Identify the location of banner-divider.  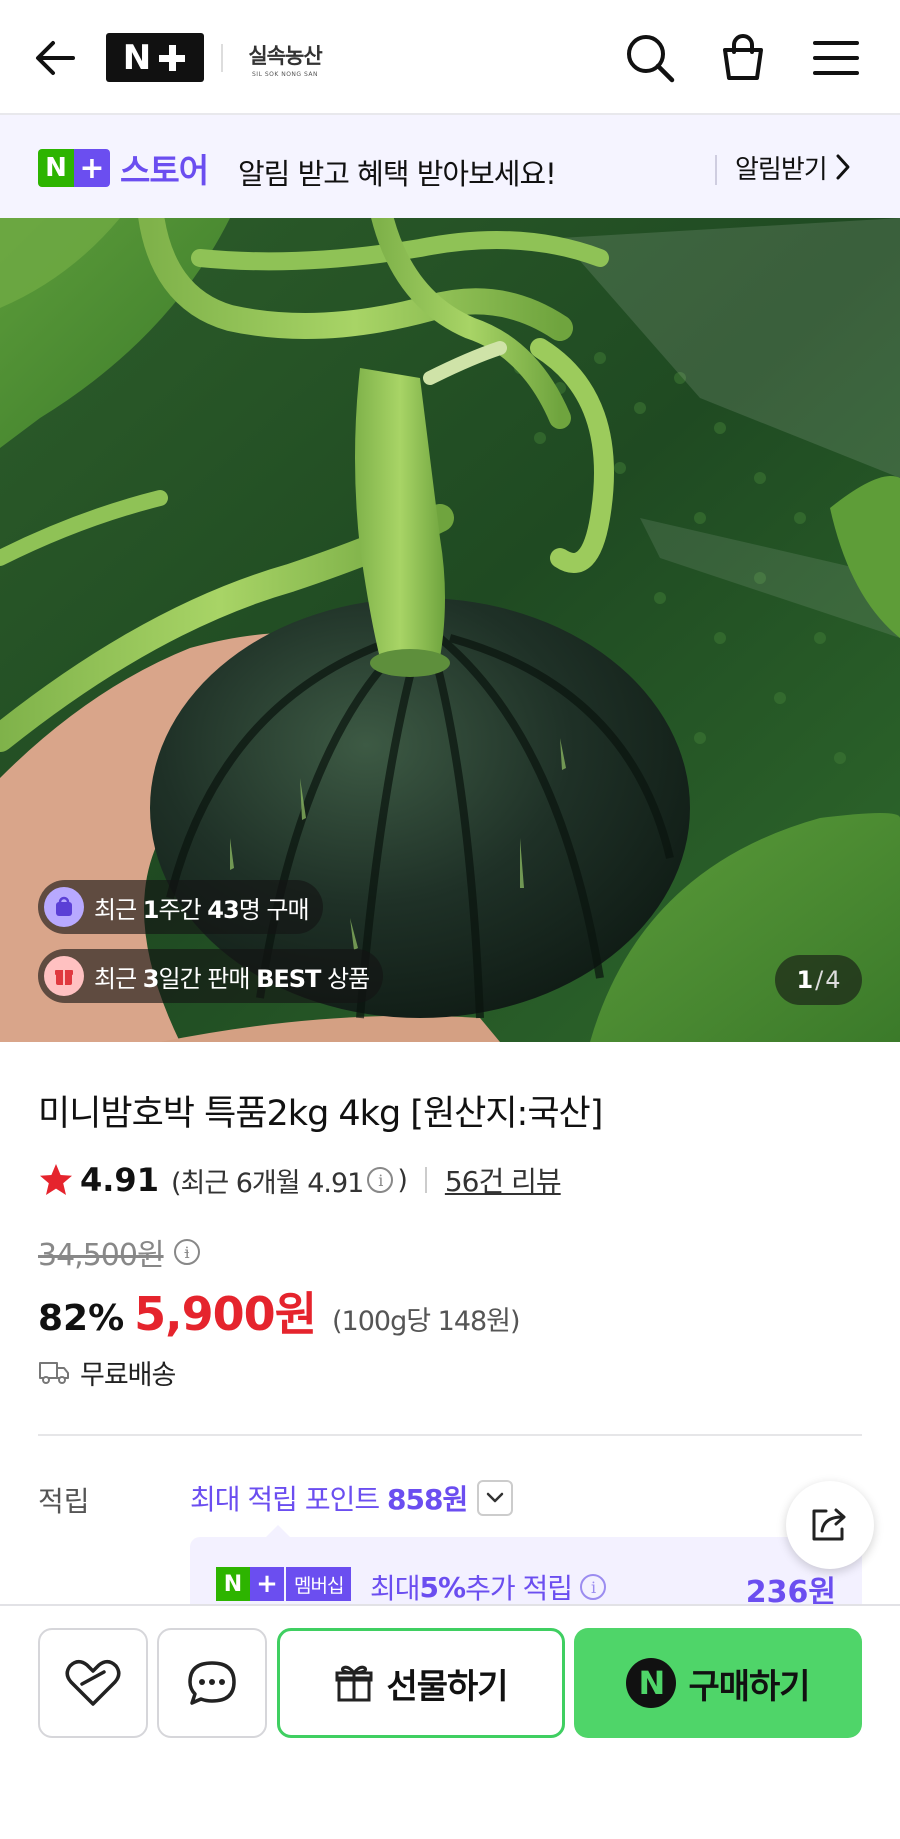
(716, 170).